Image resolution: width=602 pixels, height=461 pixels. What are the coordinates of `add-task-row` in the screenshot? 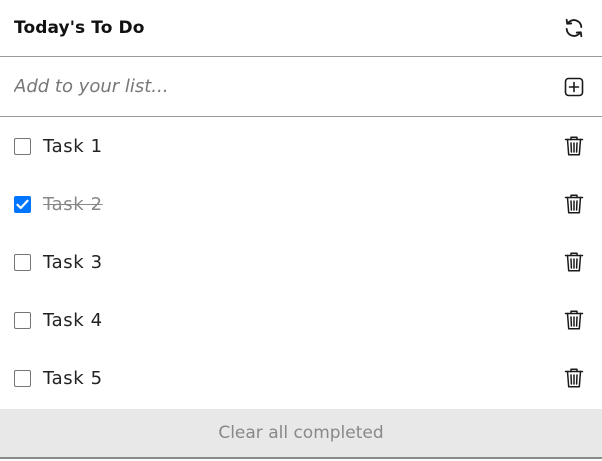 It's located at (301, 87).